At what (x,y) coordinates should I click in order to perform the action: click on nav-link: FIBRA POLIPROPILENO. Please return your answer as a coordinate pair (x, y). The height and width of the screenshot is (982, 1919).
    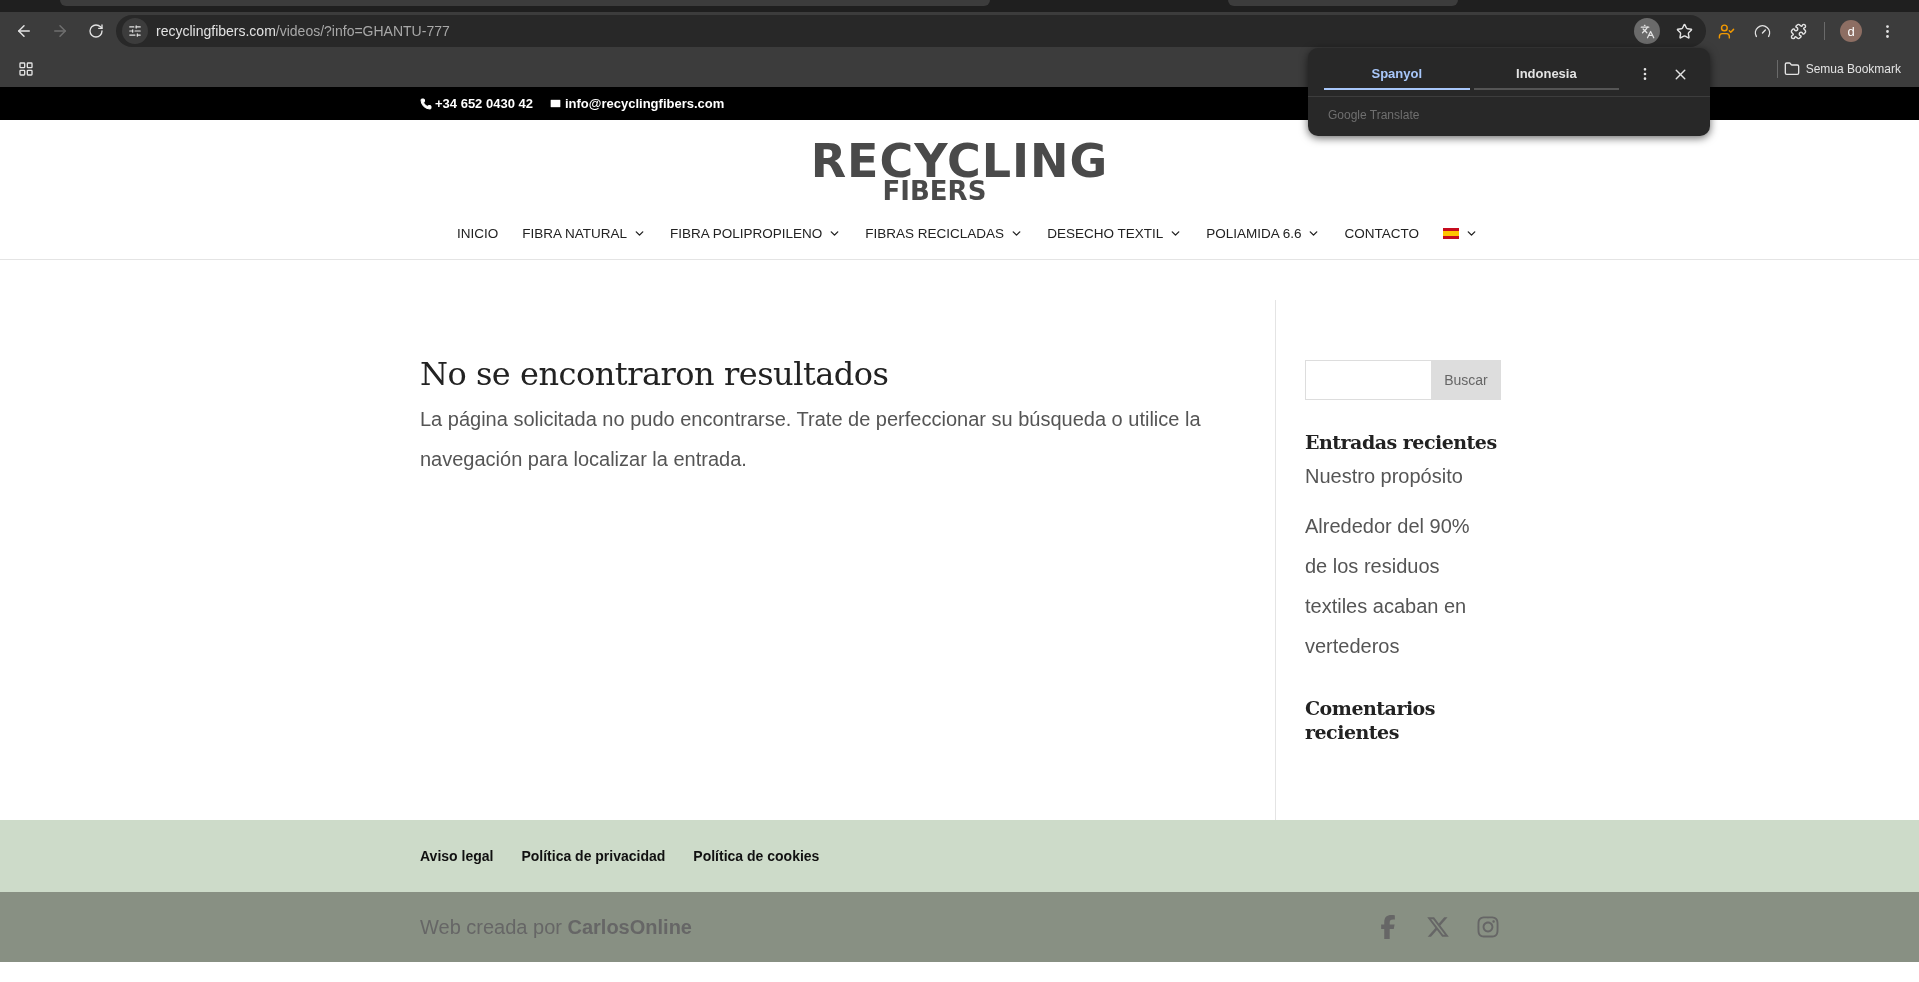
    Looking at the image, I should click on (756, 233).